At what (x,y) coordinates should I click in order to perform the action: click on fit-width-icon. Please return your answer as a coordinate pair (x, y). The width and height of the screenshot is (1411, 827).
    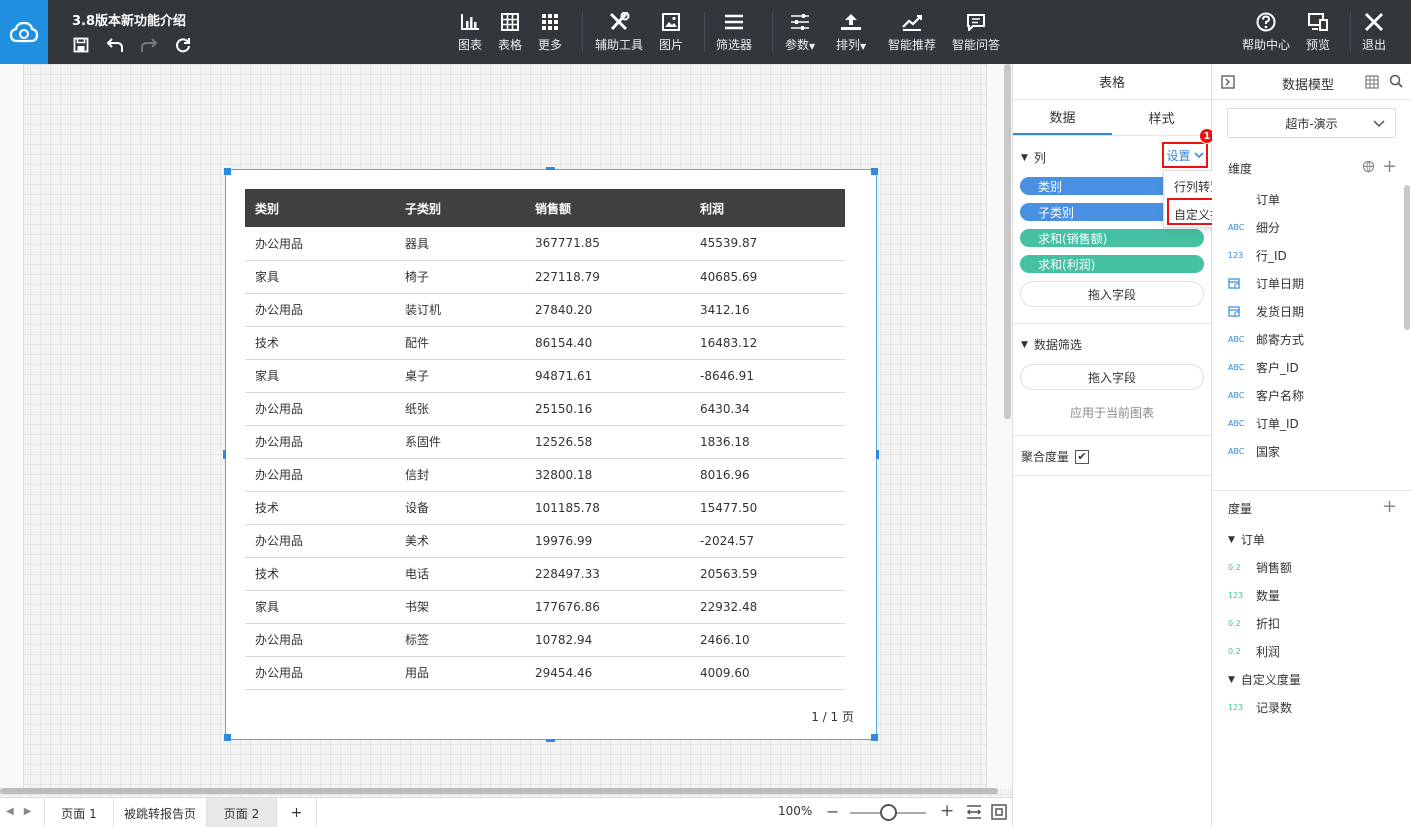
    Looking at the image, I should click on (974, 812).